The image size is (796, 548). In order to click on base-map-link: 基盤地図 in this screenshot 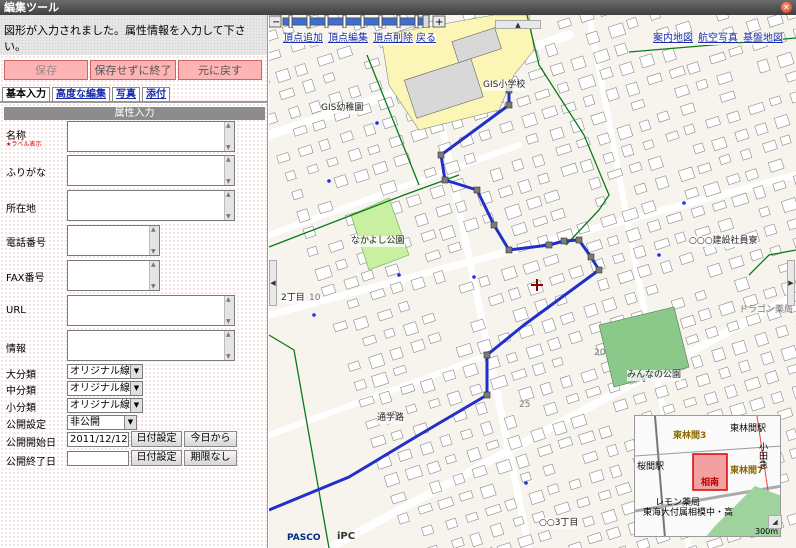, I will do `click(763, 39)`.